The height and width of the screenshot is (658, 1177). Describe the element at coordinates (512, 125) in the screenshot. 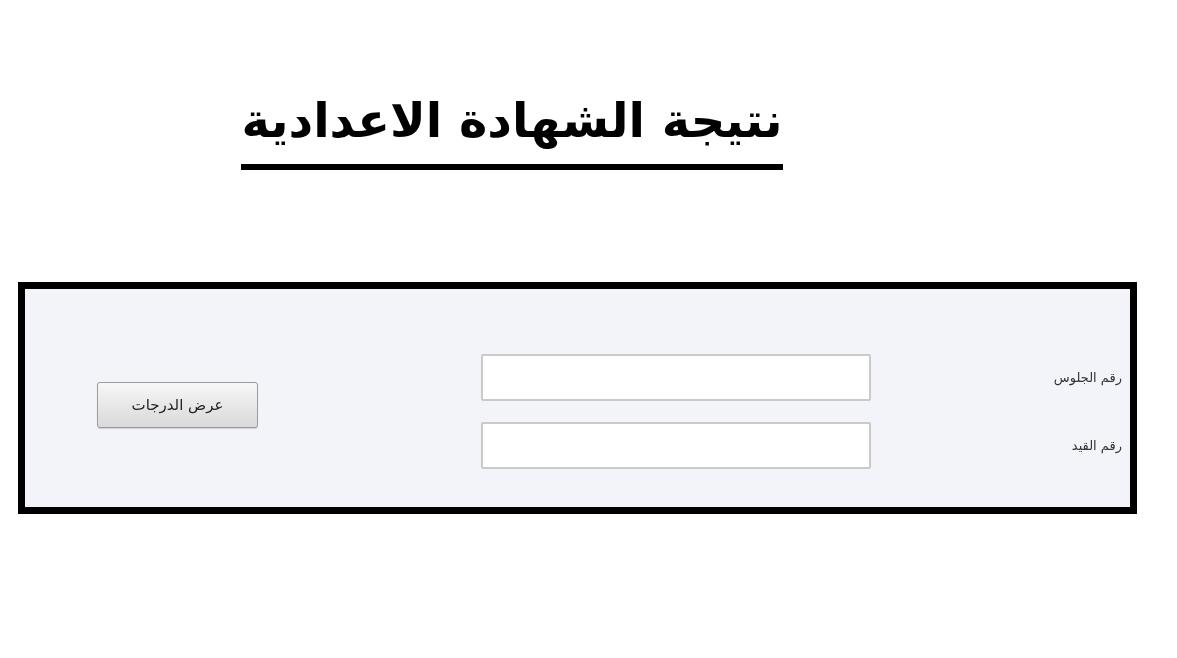

I see `page-title: نتيجة الشهادة الاعدادية` at that location.